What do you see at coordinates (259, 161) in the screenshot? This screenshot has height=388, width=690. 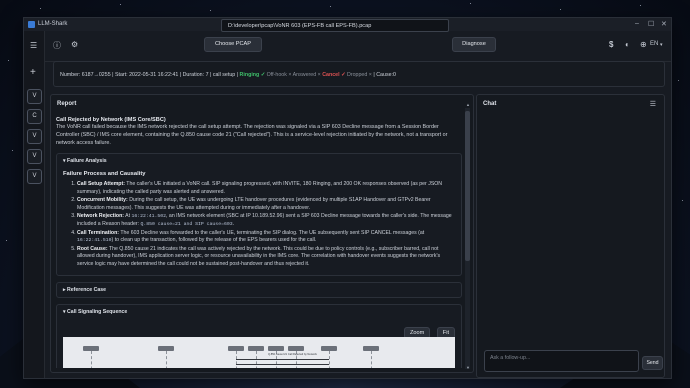 I see `failure-analysis-toggle: ▾ Failure Analysis` at bounding box center [259, 161].